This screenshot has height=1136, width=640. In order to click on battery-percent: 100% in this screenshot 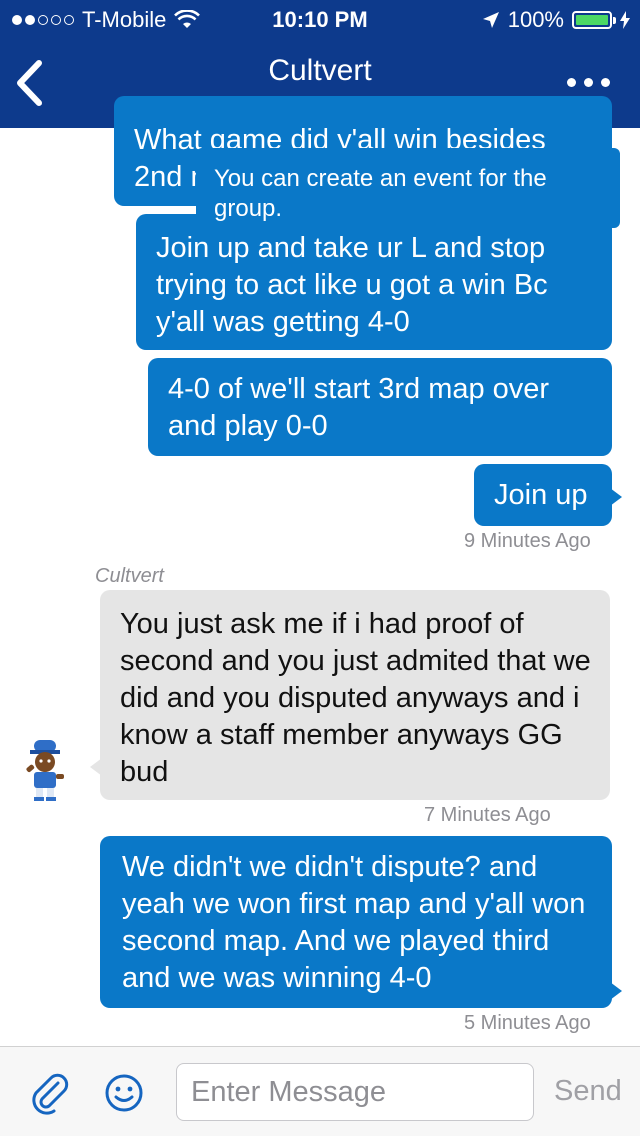, I will do `click(535, 19)`.